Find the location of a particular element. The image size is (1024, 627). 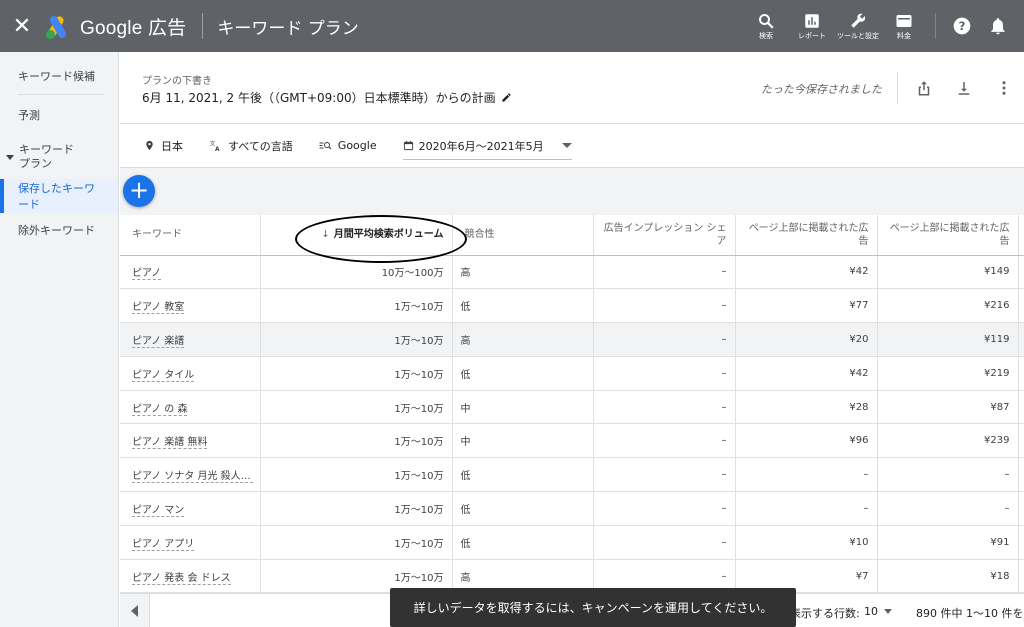

close-icon: ✕ is located at coordinates (22, 26).